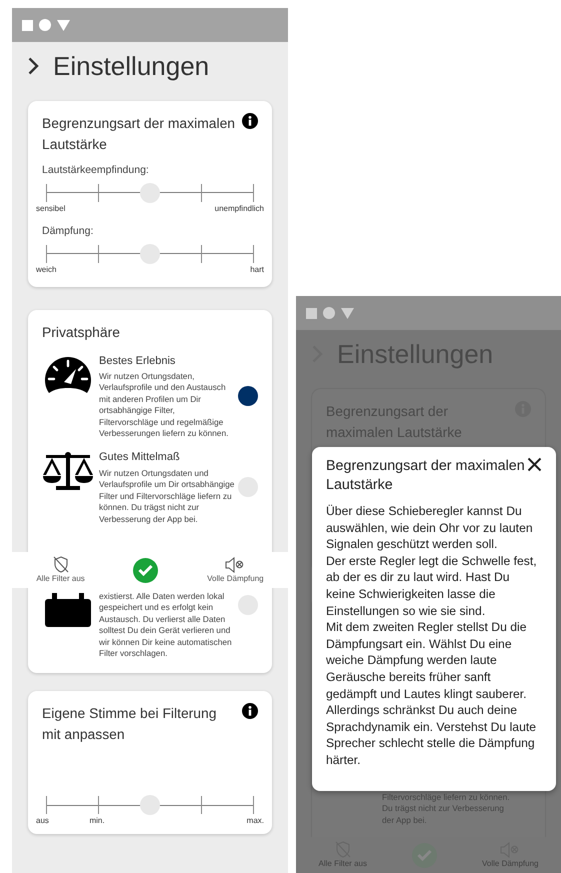 The width and height of the screenshot is (561, 873). I want to click on option-description: Wir nutzen Ortungsdaten, Verlaufsprofile und den Austausch mit anderen Profilen um Dir ortsabhängige Filter, Filtervorschläge und regelmäßige Verbesserungen liefern zu können., so click(164, 405).